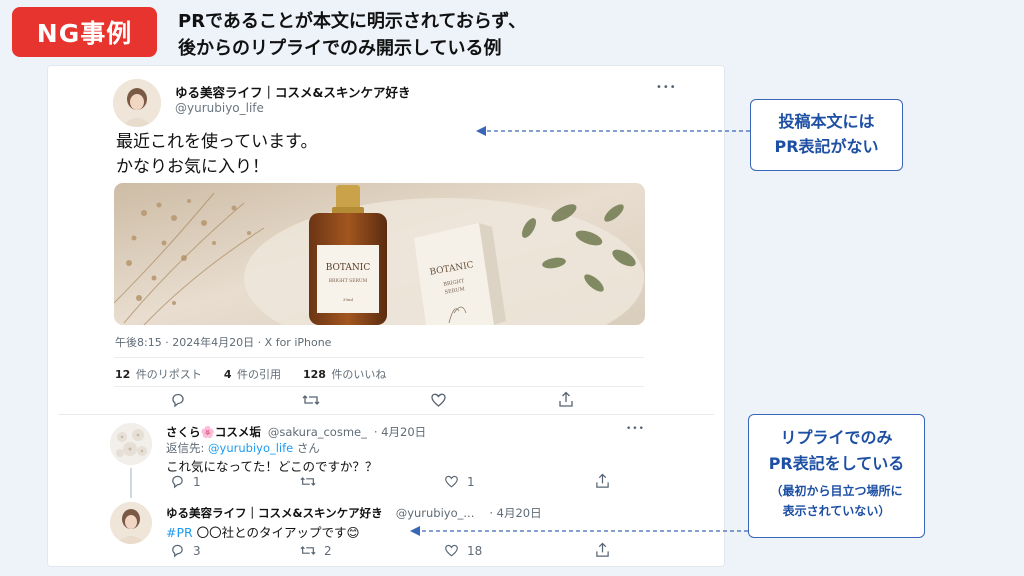  What do you see at coordinates (836, 476) in the screenshot?
I see `callout-pr-in-reply-only: リプライでのみ PR表記をしている （最初から目立つ場所に 表示されていない）` at bounding box center [836, 476].